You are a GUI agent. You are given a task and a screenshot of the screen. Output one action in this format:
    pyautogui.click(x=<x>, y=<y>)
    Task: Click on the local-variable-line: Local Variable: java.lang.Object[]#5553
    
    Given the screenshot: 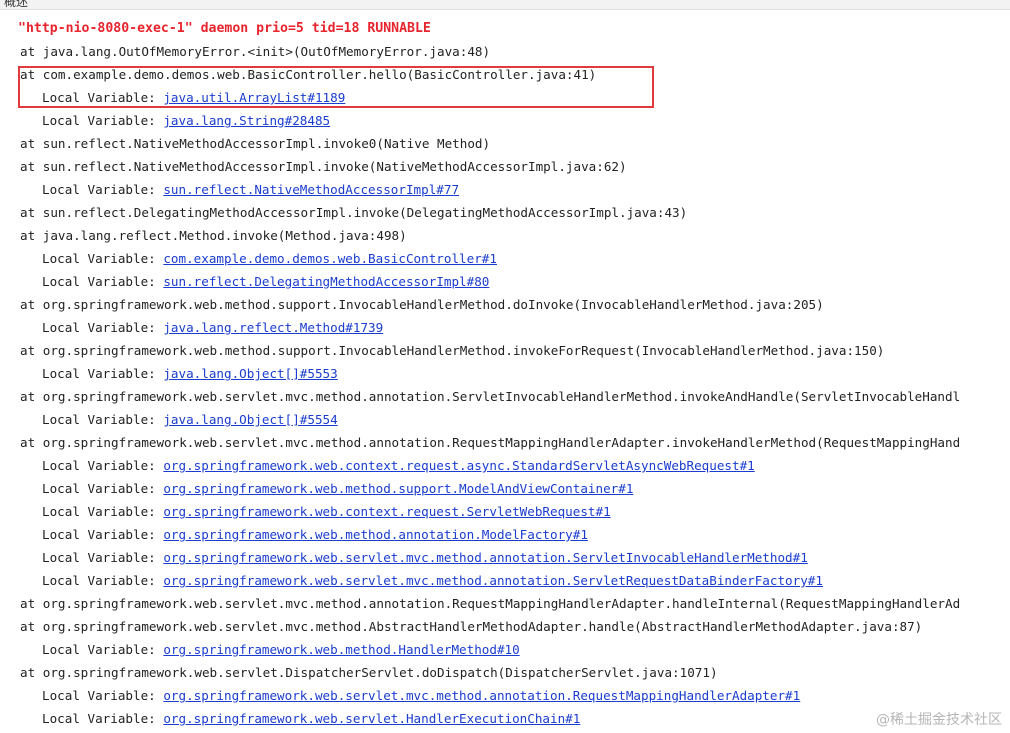 What is the action you would take?
    pyautogui.click(x=505, y=373)
    